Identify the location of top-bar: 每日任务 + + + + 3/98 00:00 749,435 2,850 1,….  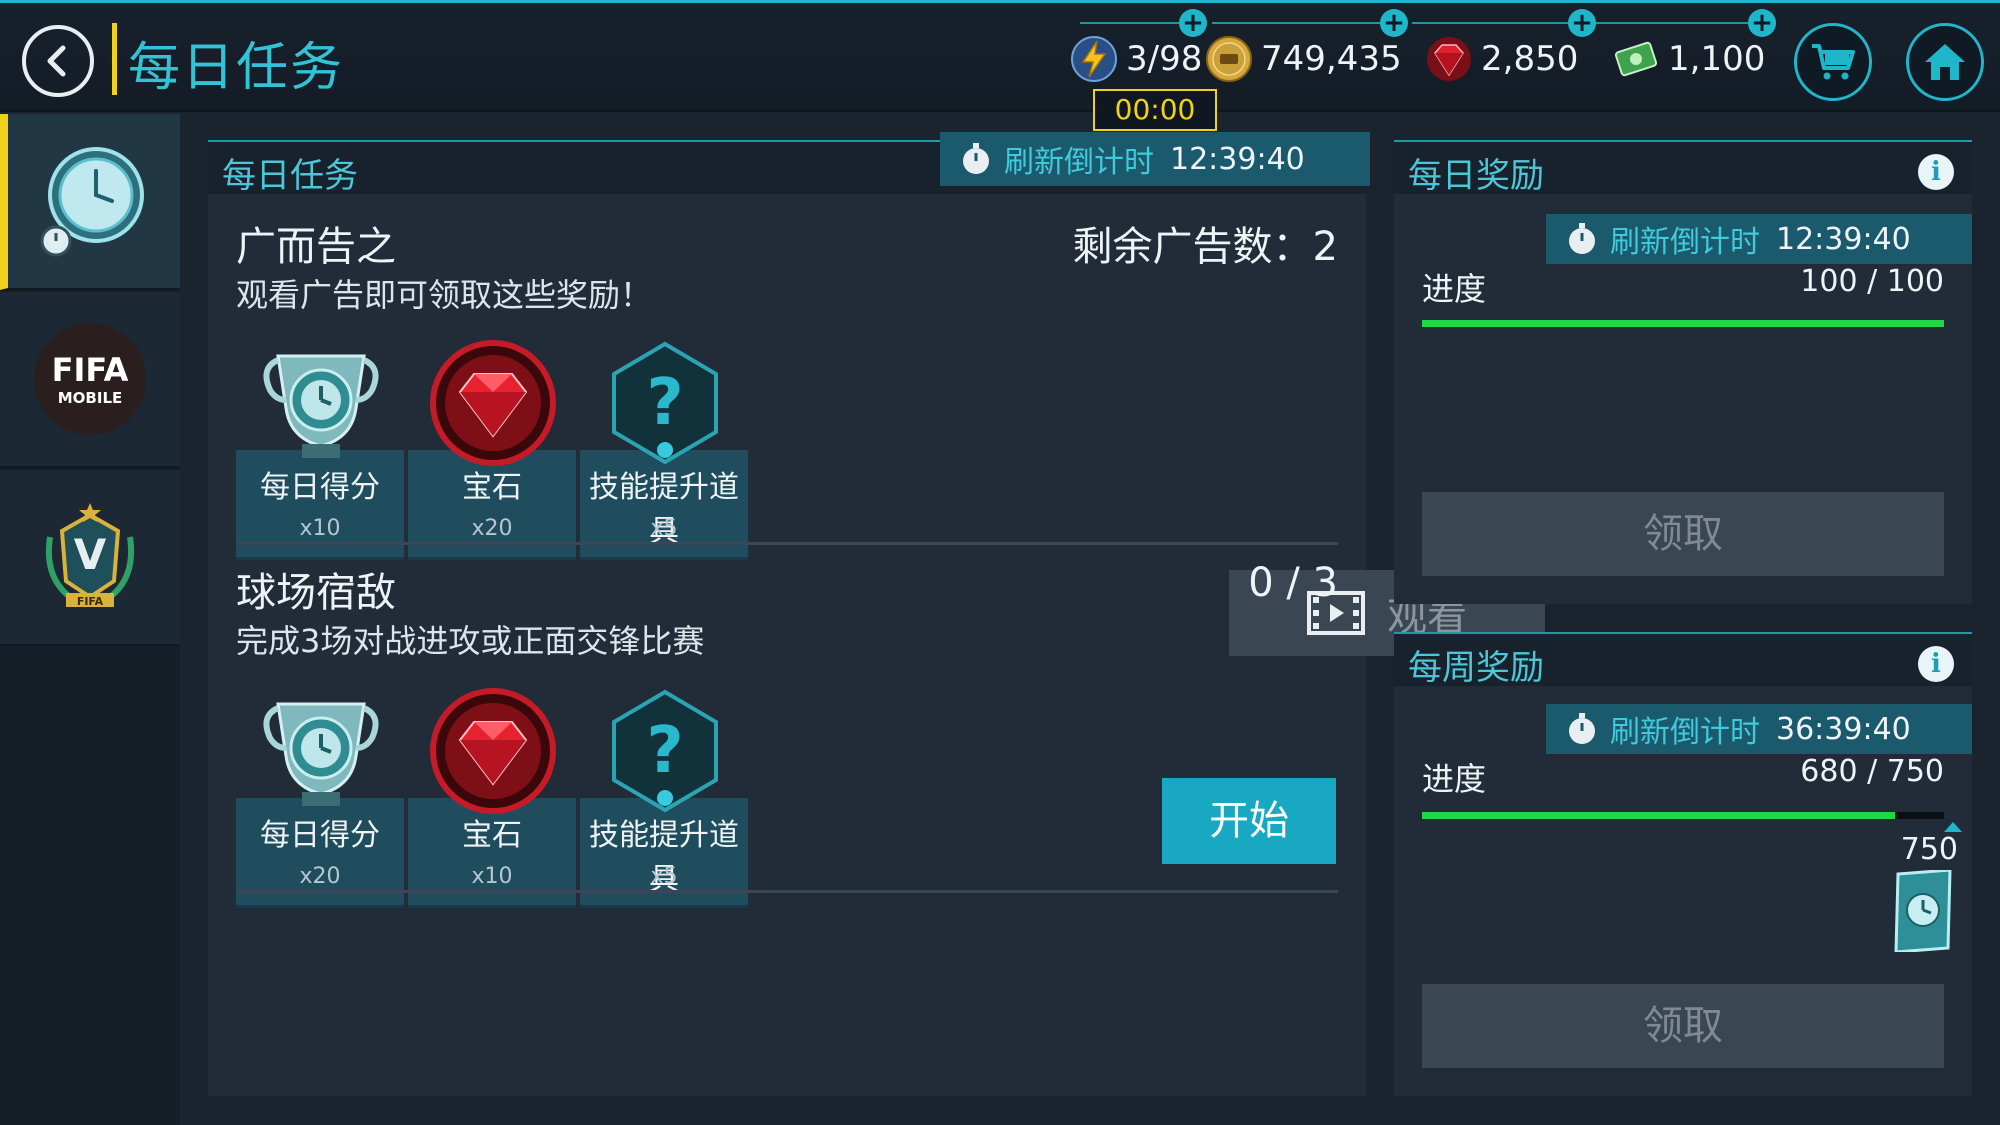
(1000, 65).